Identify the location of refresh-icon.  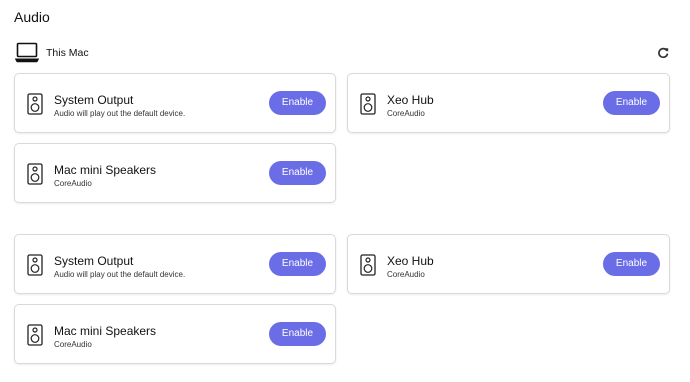
(663, 53).